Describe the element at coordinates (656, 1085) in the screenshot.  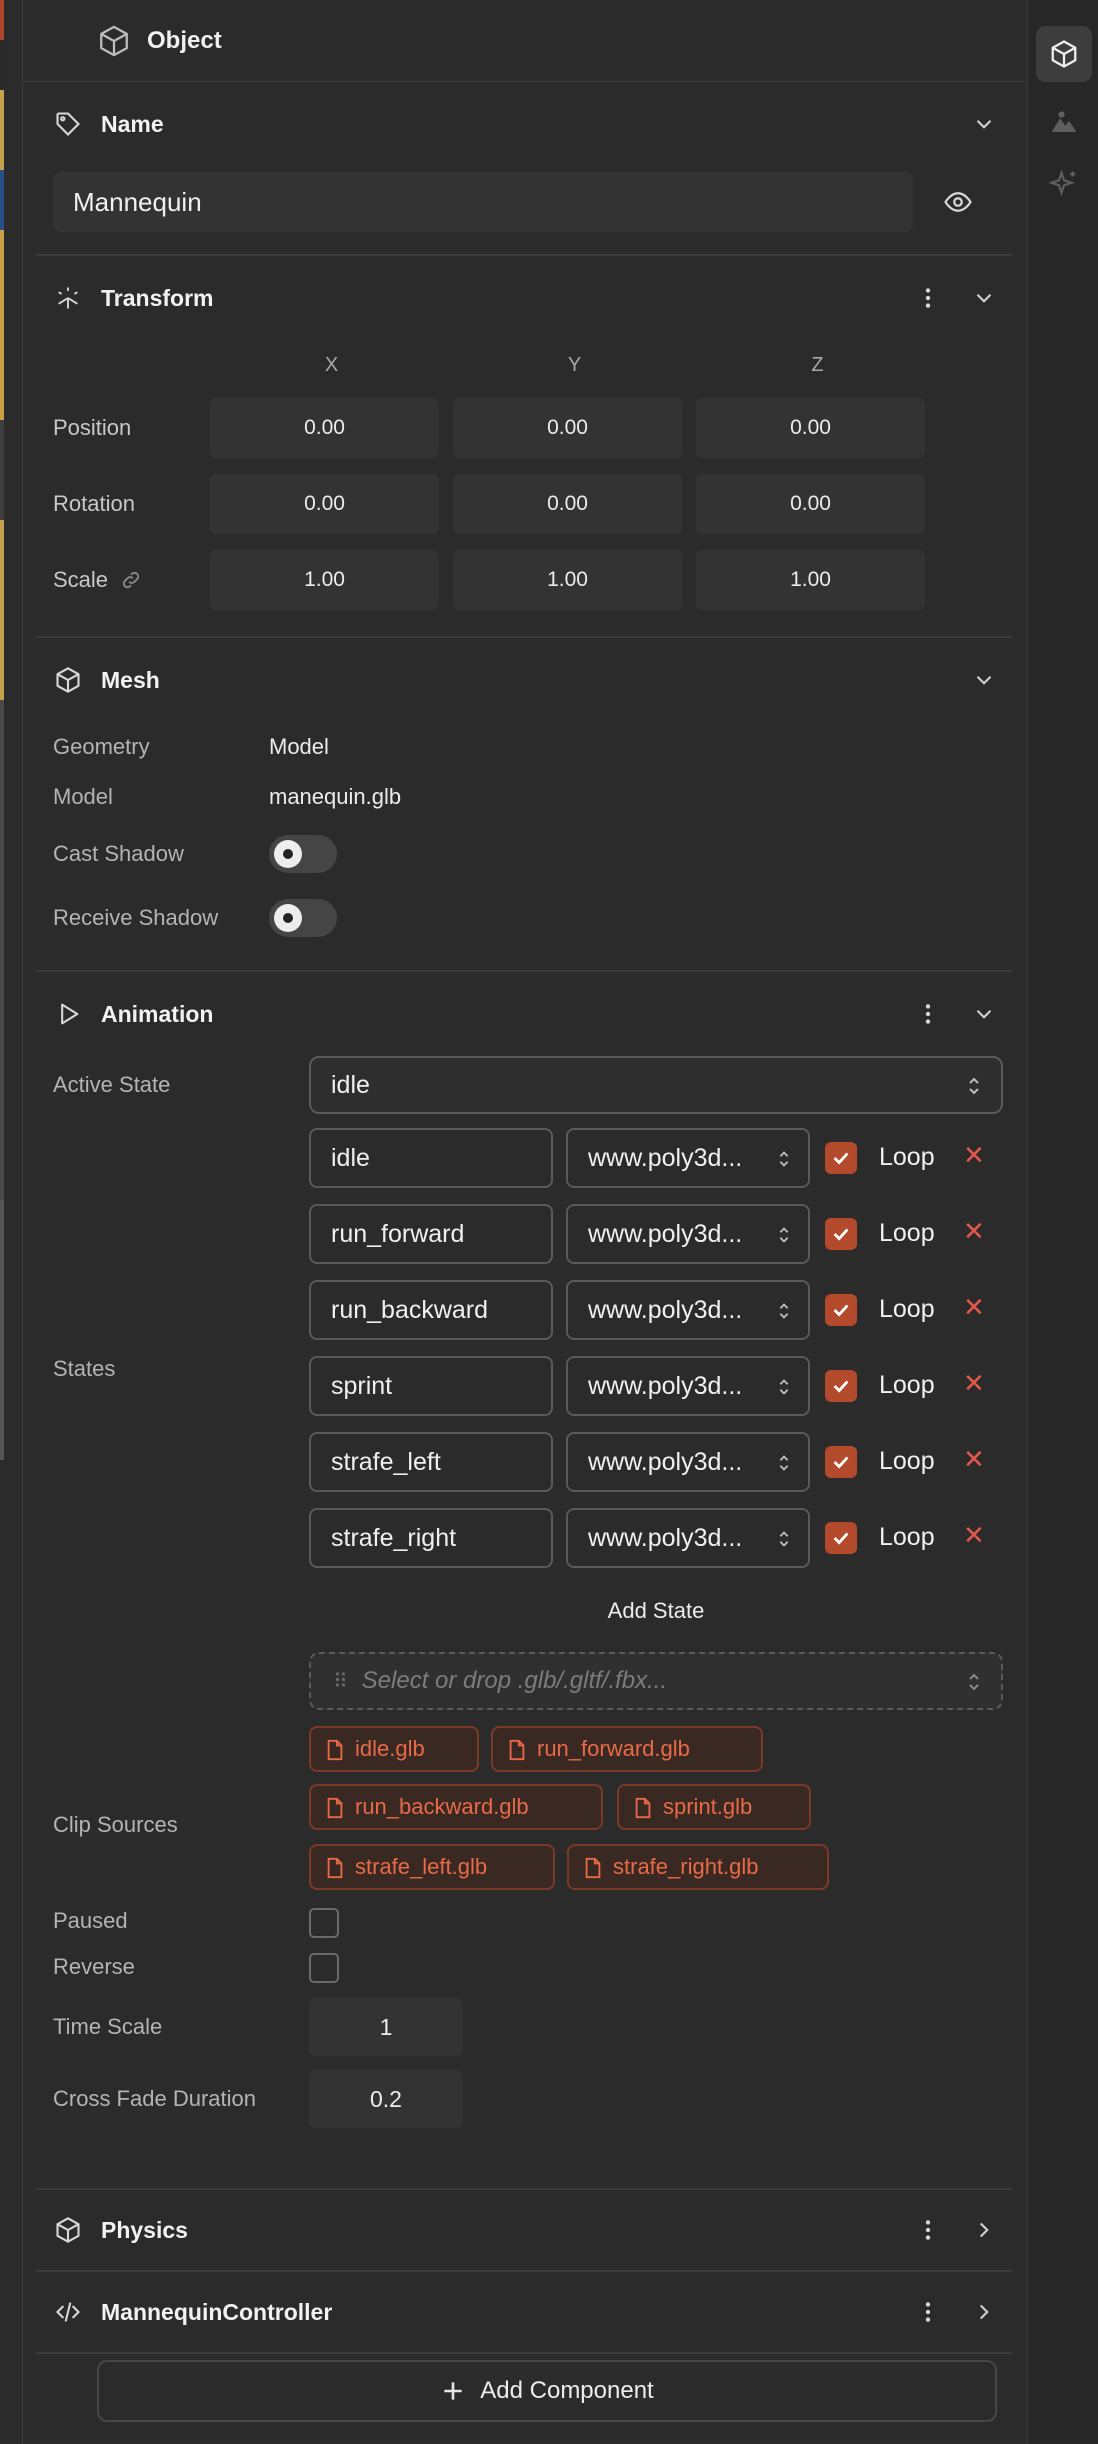
I see `active-state-select: idle` at that location.